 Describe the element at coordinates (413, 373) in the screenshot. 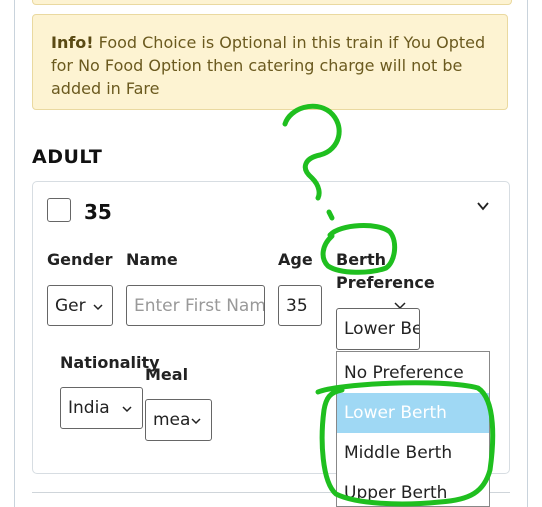

I see `berth-option-no-preference: No Preference` at that location.